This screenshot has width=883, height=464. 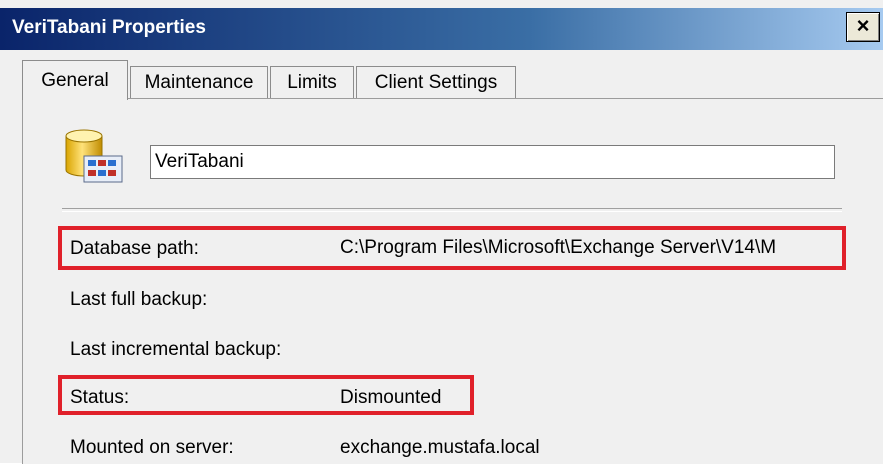 What do you see at coordinates (452, 210) in the screenshot?
I see `separator` at bounding box center [452, 210].